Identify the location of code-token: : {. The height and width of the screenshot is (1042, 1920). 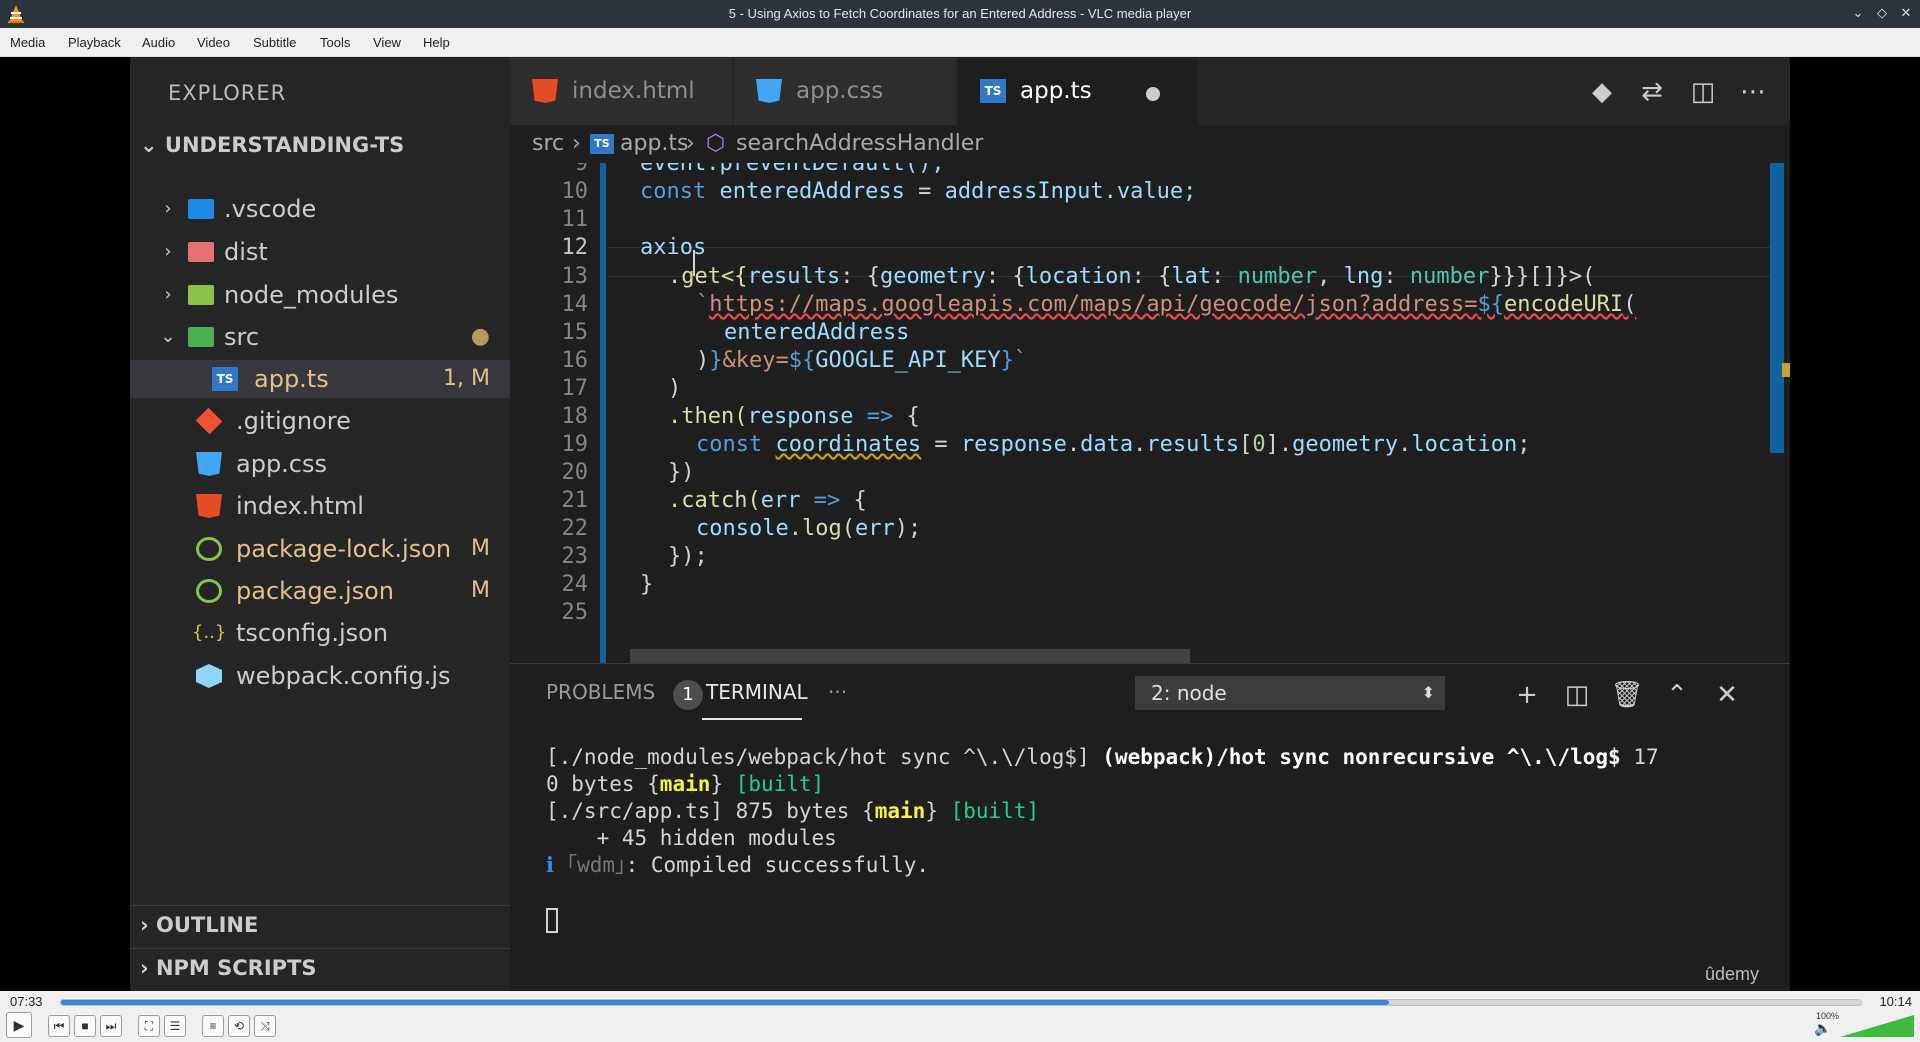
(860, 276).